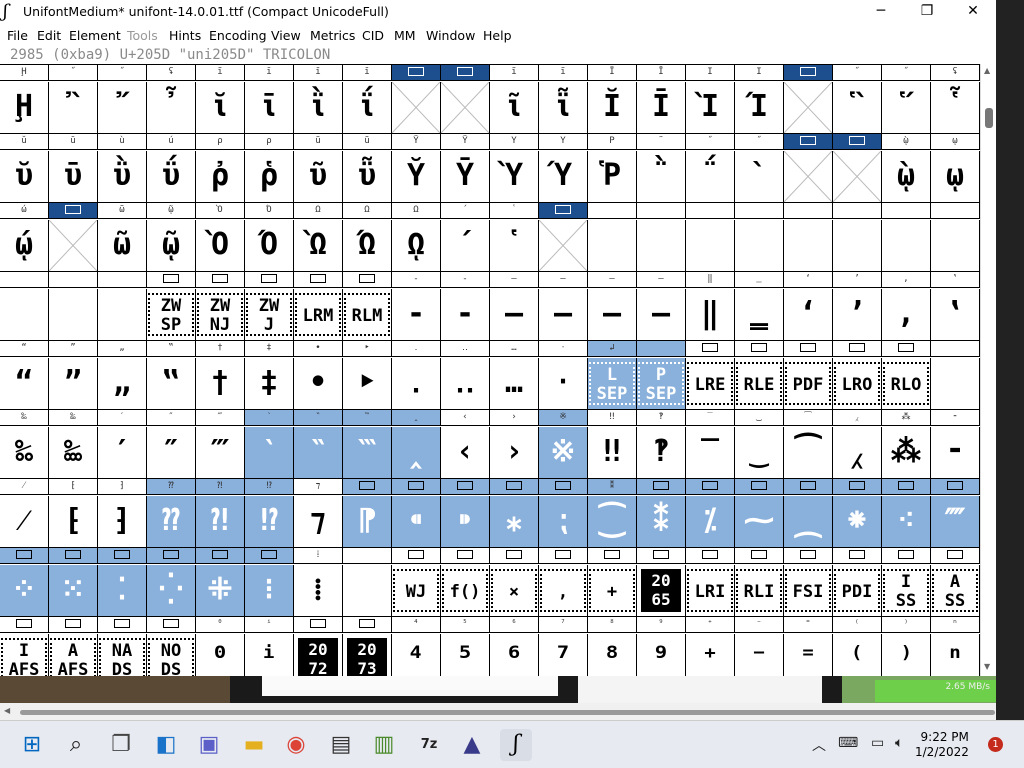 Image resolution: width=1024 pixels, height=768 pixels. What do you see at coordinates (384, 745) in the screenshot?
I see `archive-icon: ▥` at bounding box center [384, 745].